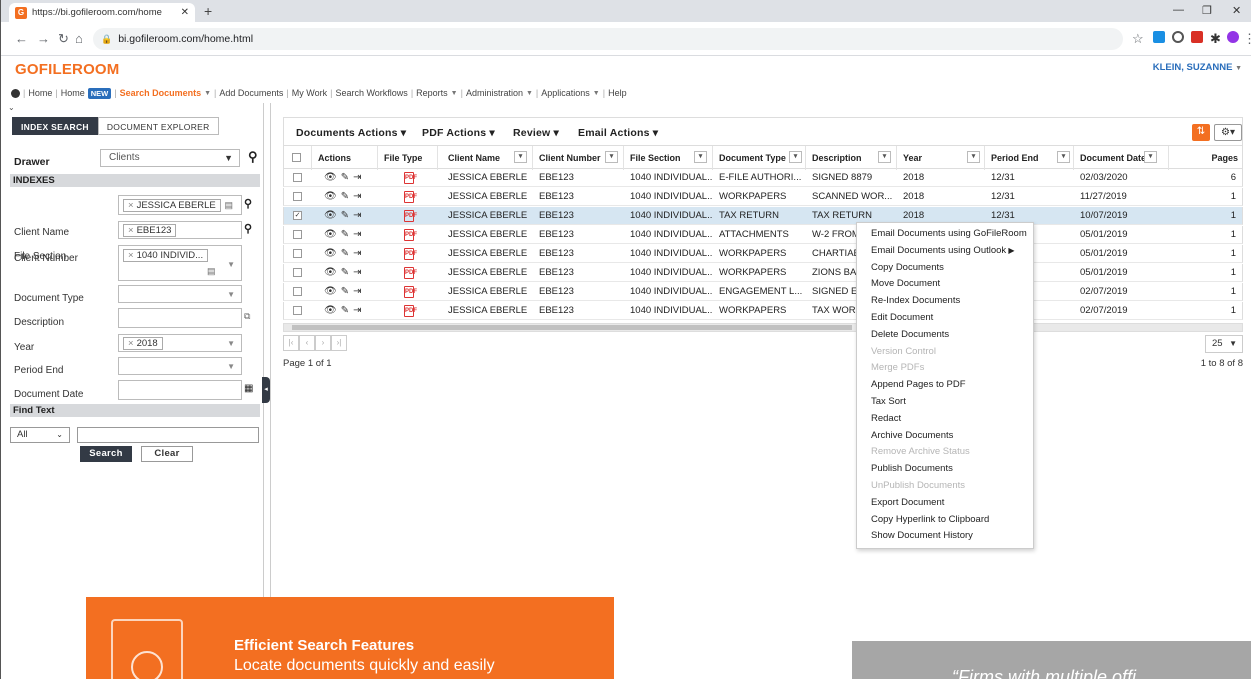 The height and width of the screenshot is (679, 1251). Describe the element at coordinates (185, 12) in the screenshot. I see `close-tab-icon: ✕` at that location.